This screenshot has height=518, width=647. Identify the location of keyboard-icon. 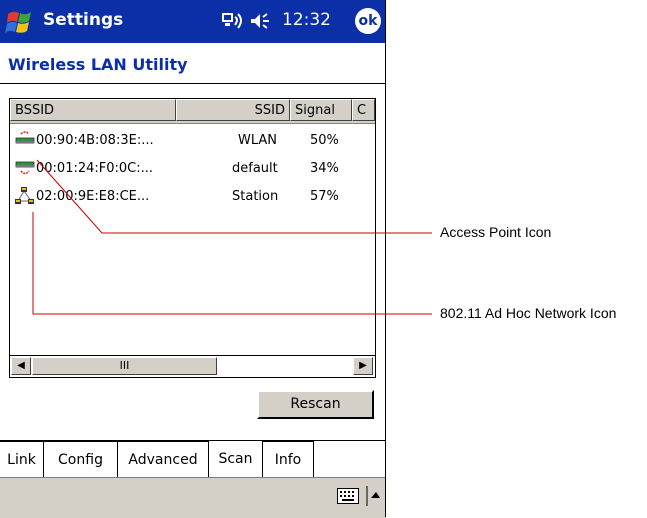
(348, 496).